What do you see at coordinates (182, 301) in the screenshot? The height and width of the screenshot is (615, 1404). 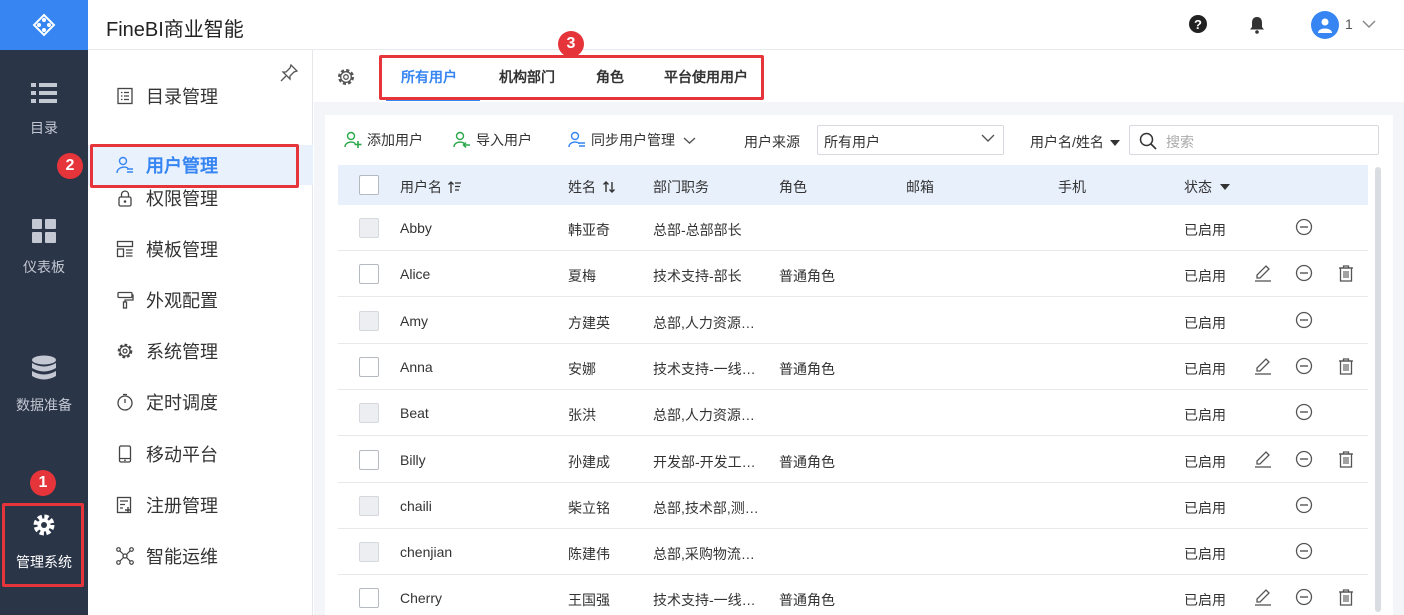 I see `submenu-item-label: 外观配置` at bounding box center [182, 301].